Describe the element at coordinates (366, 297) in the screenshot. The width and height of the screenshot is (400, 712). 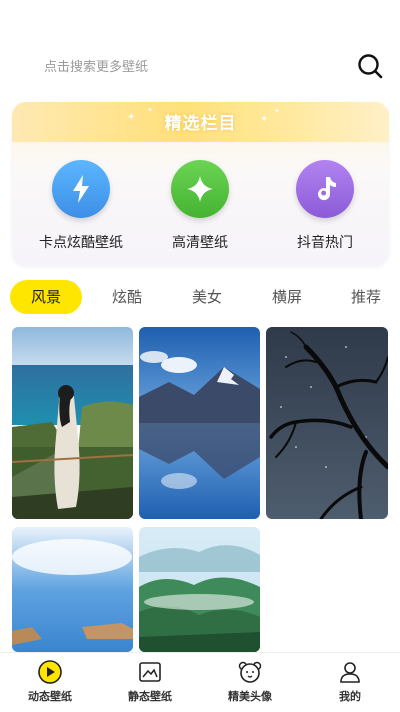
I see `tab-recommended: 推荐` at that location.